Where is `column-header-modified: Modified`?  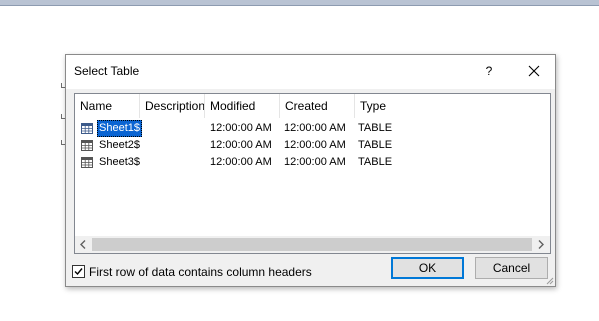
column-header-modified: Modified is located at coordinates (242, 106).